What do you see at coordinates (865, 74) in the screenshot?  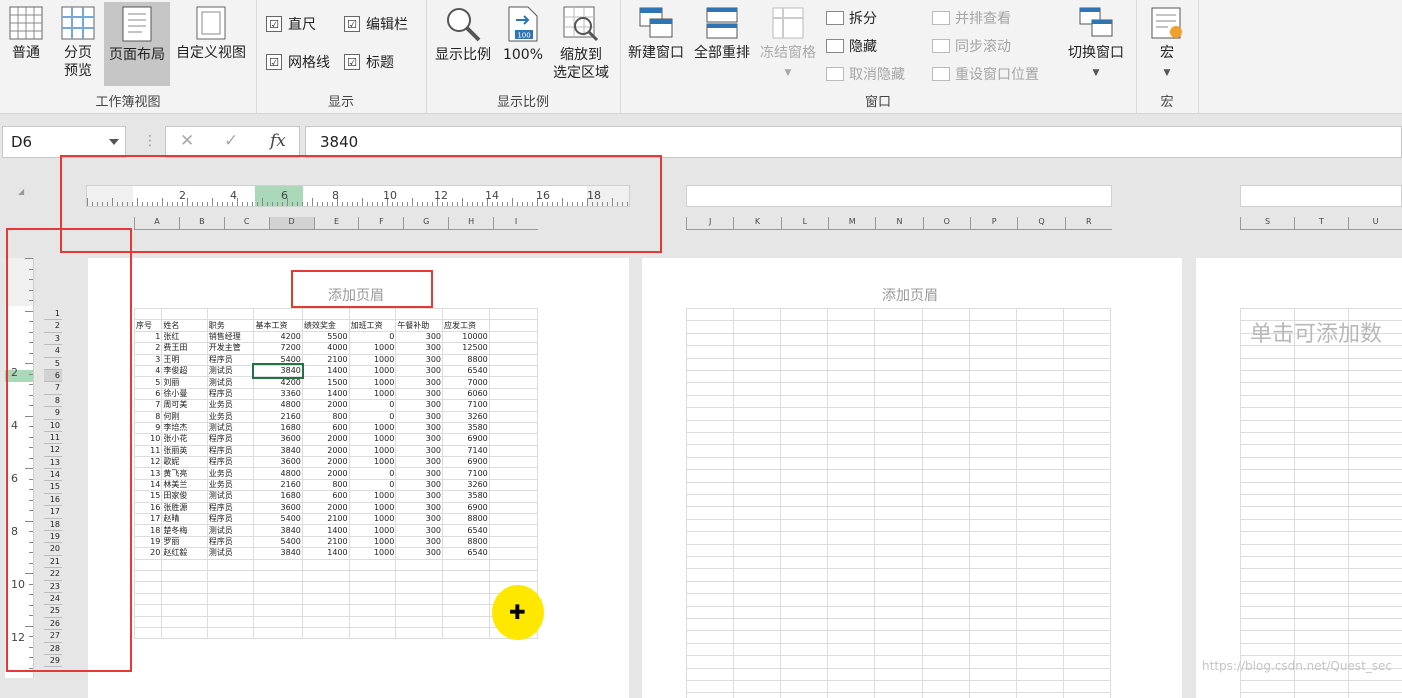 I see `unhide-button: 取消隐藏` at bounding box center [865, 74].